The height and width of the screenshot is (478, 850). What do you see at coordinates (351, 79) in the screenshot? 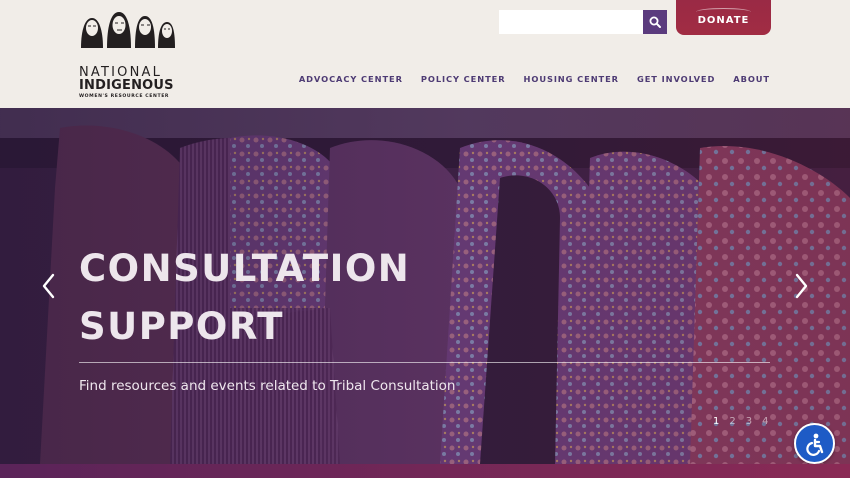
I see `nav-item-advocacy-center: ADVOCACY CENTER` at bounding box center [351, 79].